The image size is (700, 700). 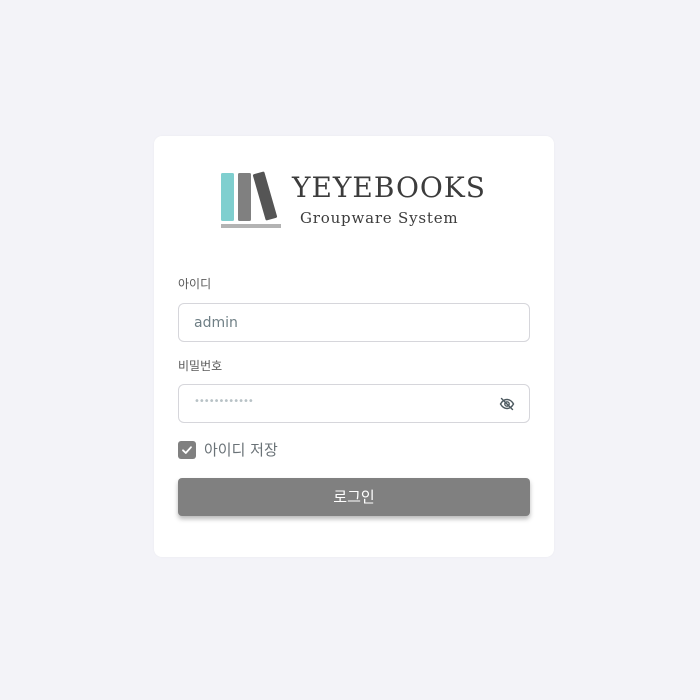 I want to click on login-button: 로그인, so click(x=354, y=497).